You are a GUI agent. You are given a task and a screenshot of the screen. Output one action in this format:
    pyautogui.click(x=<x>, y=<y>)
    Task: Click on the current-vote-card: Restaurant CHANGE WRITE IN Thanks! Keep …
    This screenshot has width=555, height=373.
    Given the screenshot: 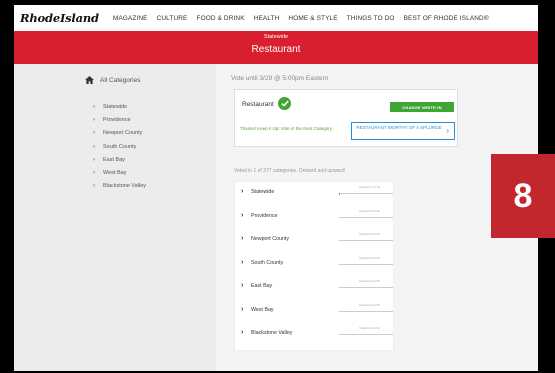 What is the action you would take?
    pyautogui.click(x=346, y=118)
    